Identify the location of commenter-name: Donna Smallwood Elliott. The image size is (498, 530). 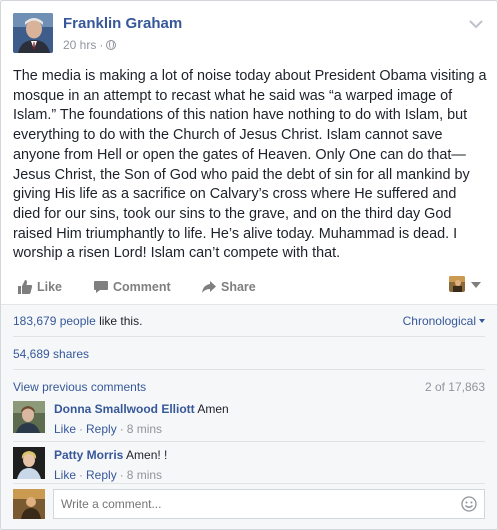
(124, 409).